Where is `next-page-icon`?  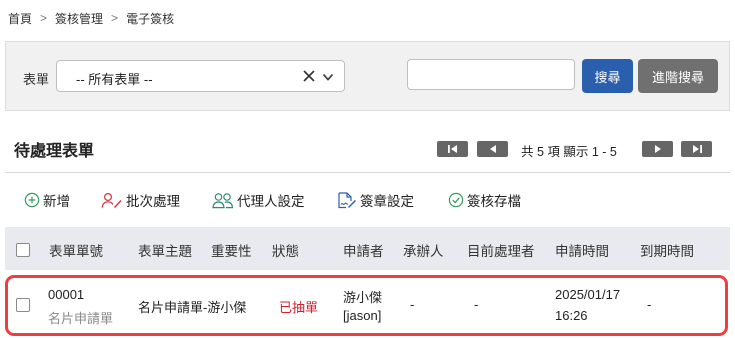 next-page-icon is located at coordinates (657, 149).